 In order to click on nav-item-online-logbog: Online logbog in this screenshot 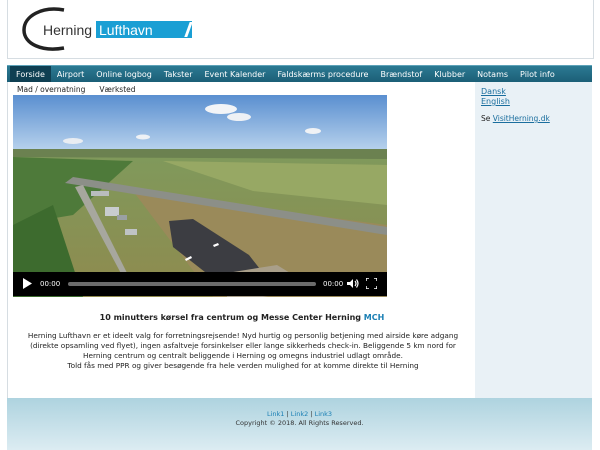, I will do `click(124, 74)`.